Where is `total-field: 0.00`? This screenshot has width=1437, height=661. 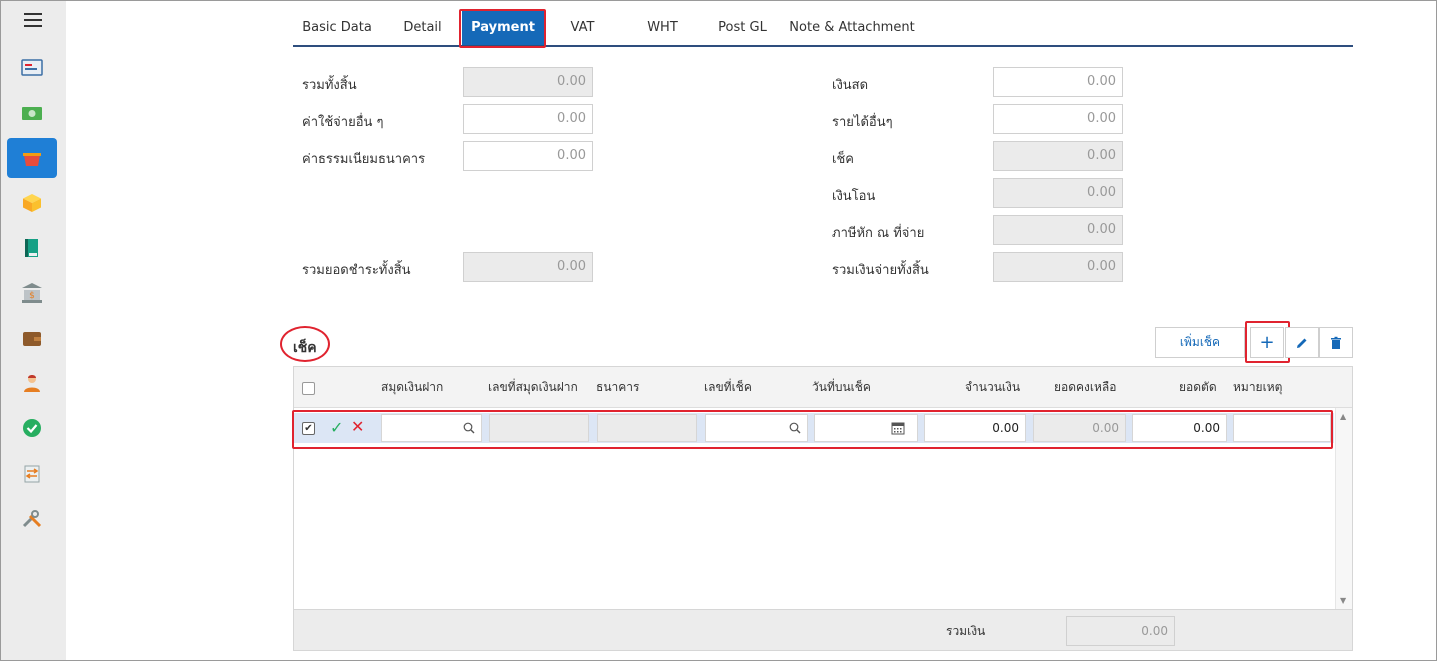 total-field: 0.00 is located at coordinates (528, 82).